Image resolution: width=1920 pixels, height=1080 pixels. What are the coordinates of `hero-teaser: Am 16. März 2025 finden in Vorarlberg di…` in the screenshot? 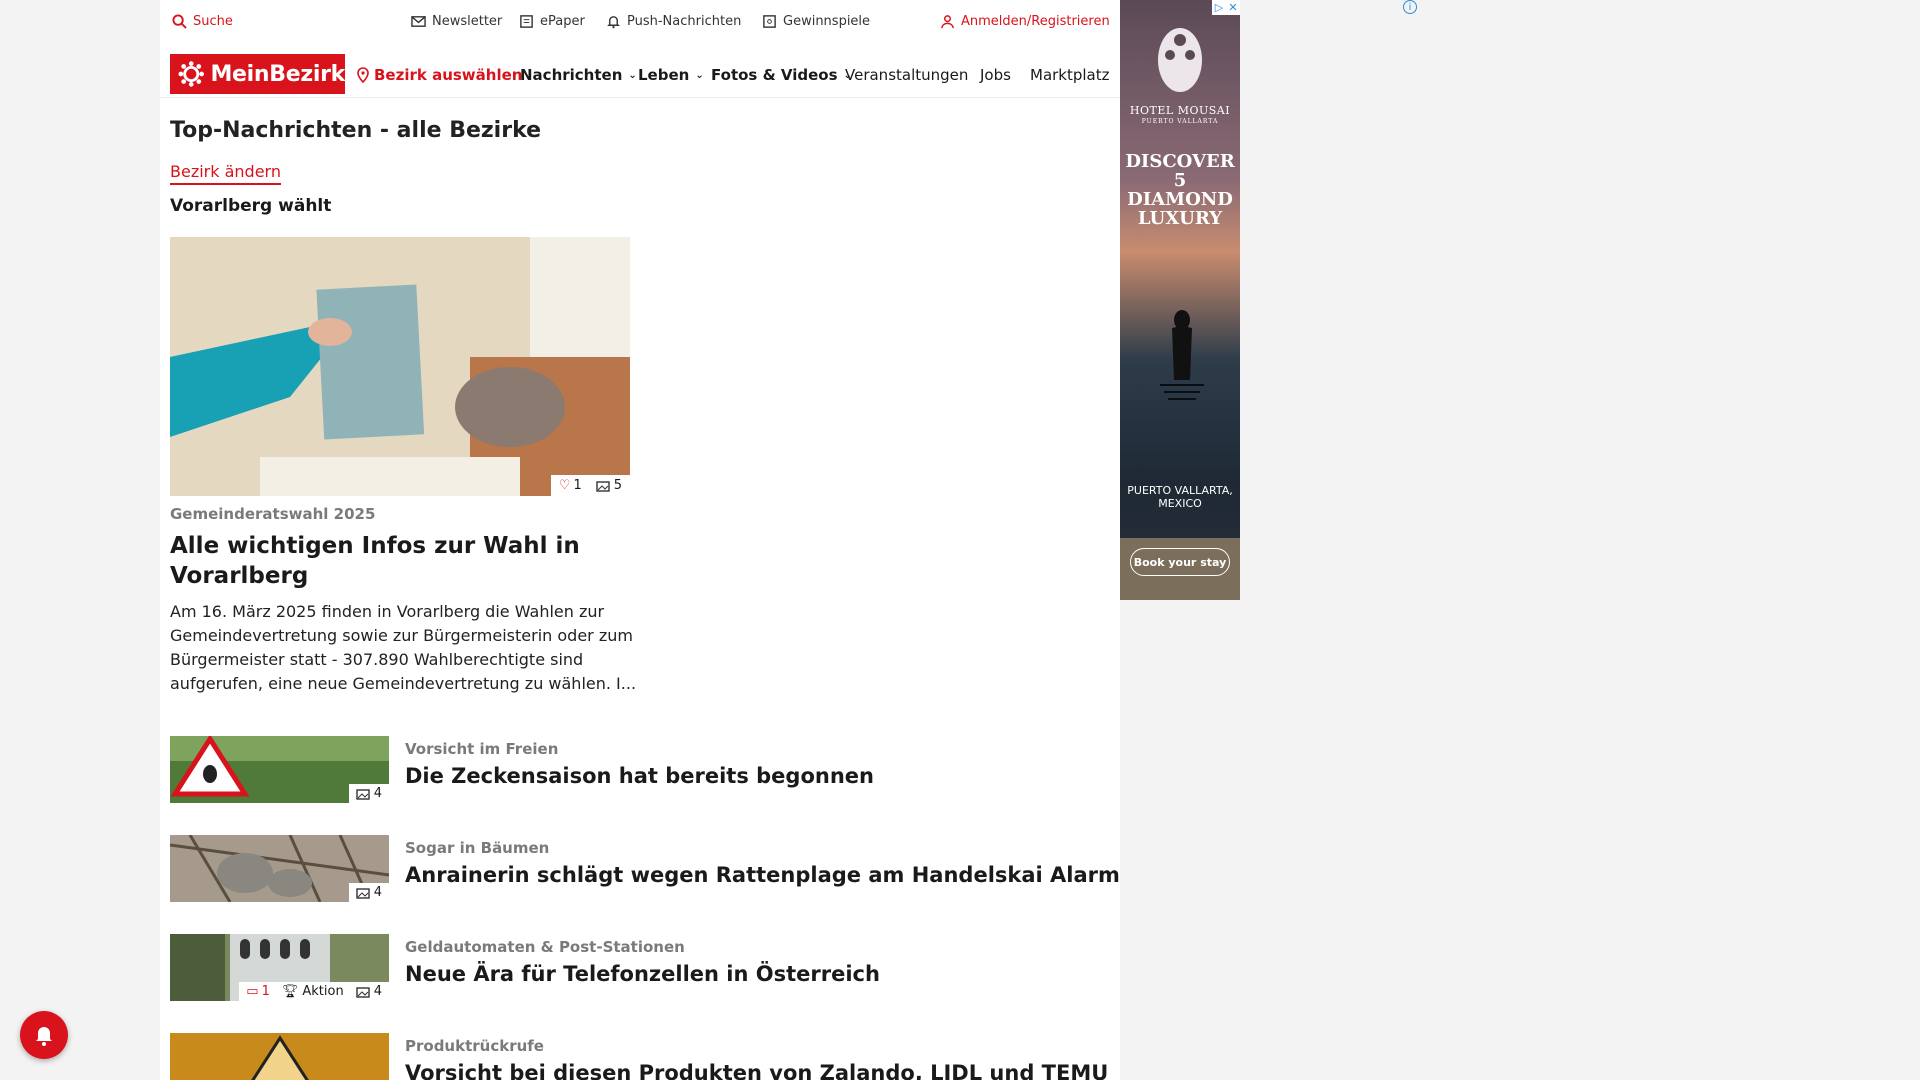 It's located at (403, 647).